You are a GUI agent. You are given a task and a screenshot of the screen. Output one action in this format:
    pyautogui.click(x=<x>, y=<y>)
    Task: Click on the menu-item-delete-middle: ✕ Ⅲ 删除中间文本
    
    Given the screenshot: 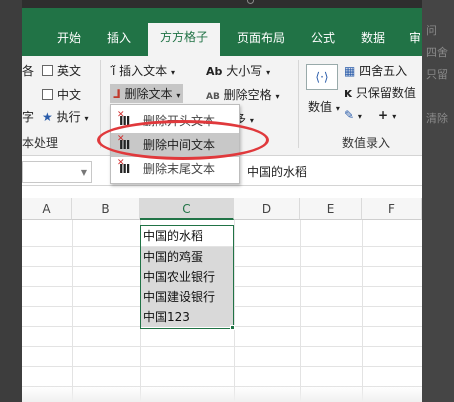 What is the action you would take?
    pyautogui.click(x=175, y=145)
    